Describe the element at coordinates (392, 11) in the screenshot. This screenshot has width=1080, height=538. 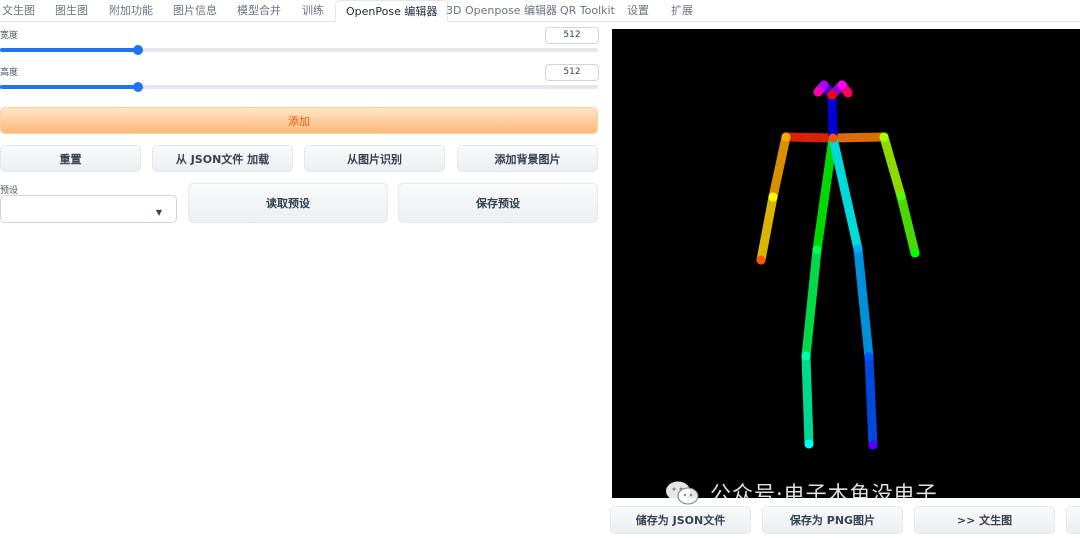
I see `tab-openpose-editor: OpenPose 编辑器` at that location.